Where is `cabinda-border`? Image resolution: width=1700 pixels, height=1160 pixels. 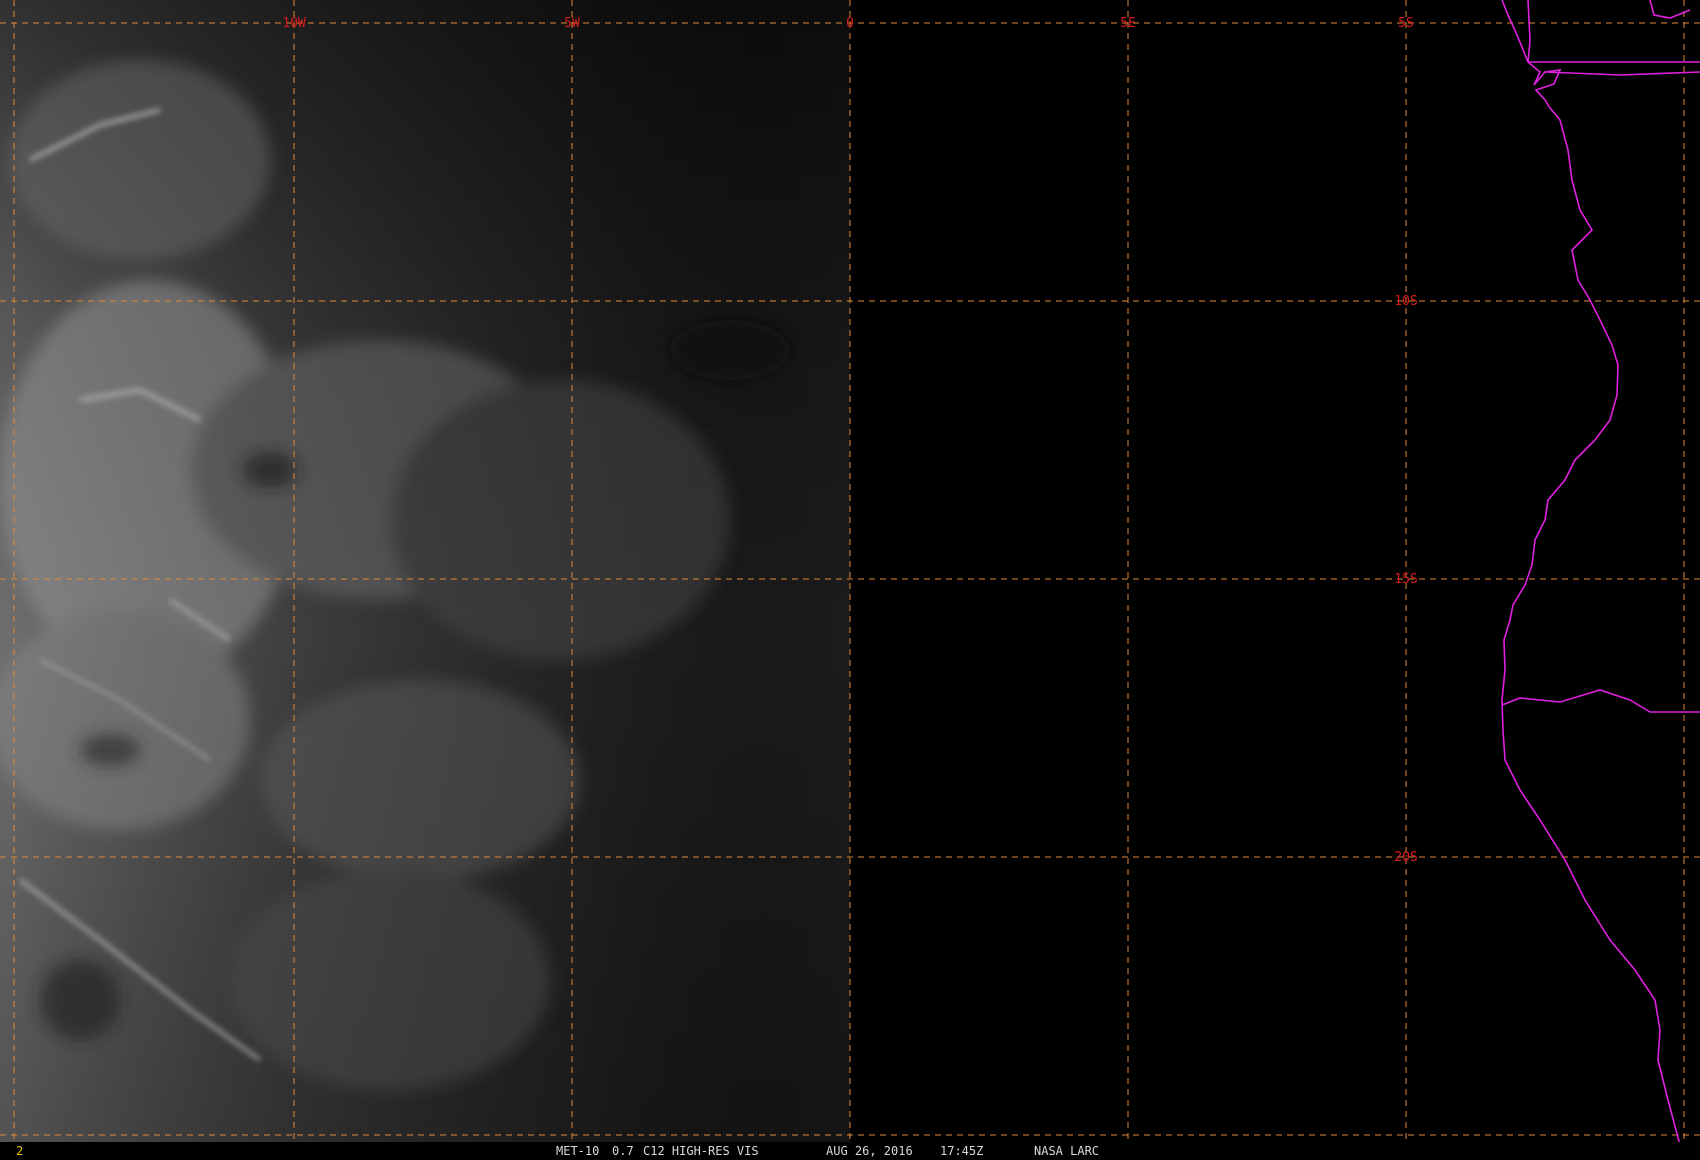
cabinda-border is located at coordinates (1529, 31).